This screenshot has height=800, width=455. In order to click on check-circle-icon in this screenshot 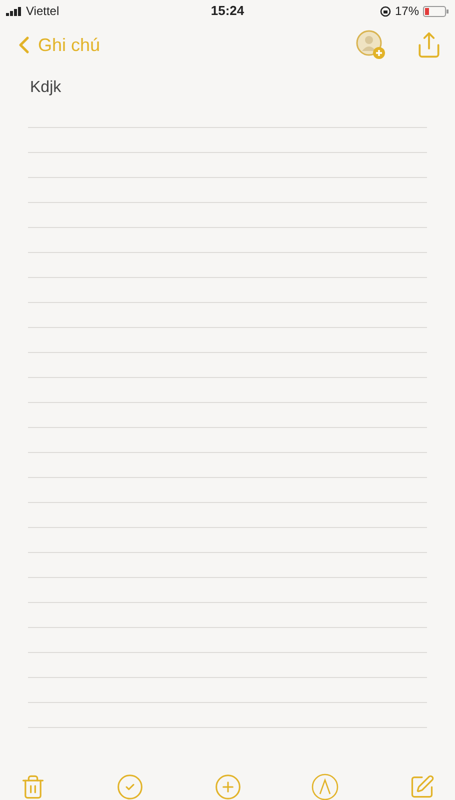, I will do `click(130, 786)`.